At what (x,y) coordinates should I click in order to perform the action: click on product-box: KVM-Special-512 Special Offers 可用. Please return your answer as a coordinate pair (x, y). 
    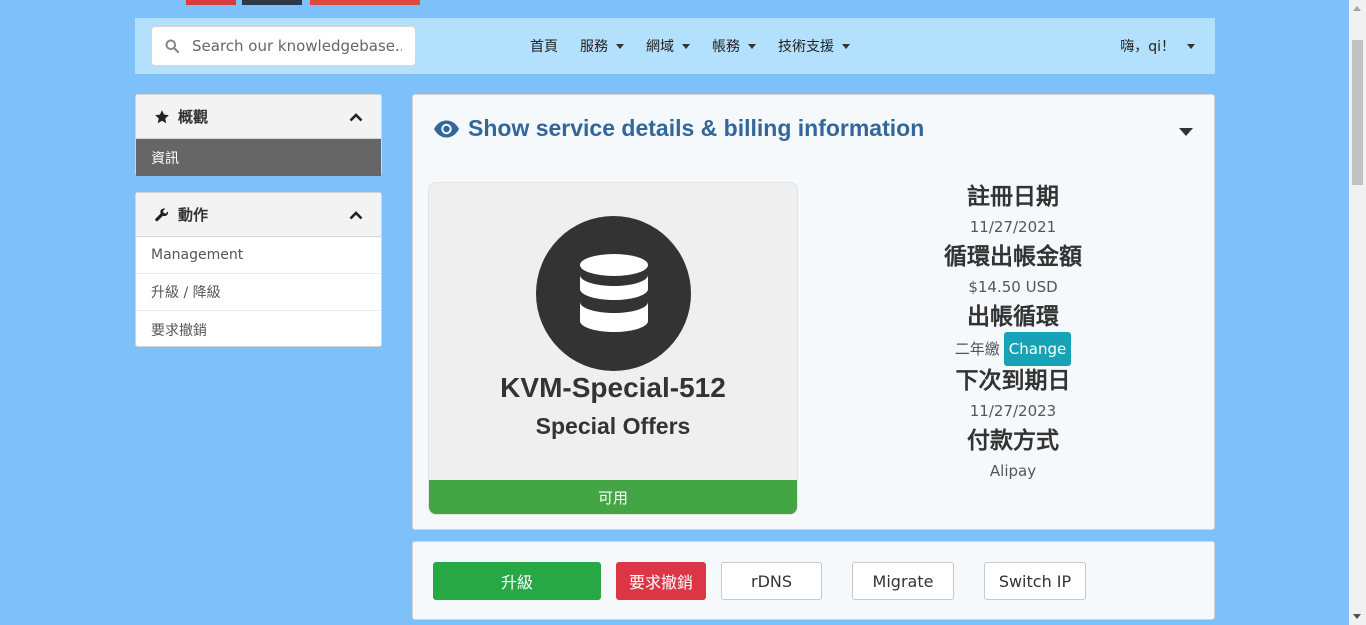
    Looking at the image, I should click on (613, 348).